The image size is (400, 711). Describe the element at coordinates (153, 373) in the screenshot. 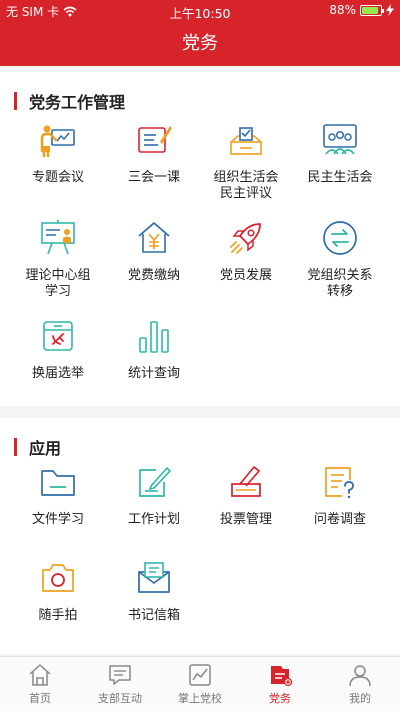

I see `grid-item-label: 统计查询` at that location.